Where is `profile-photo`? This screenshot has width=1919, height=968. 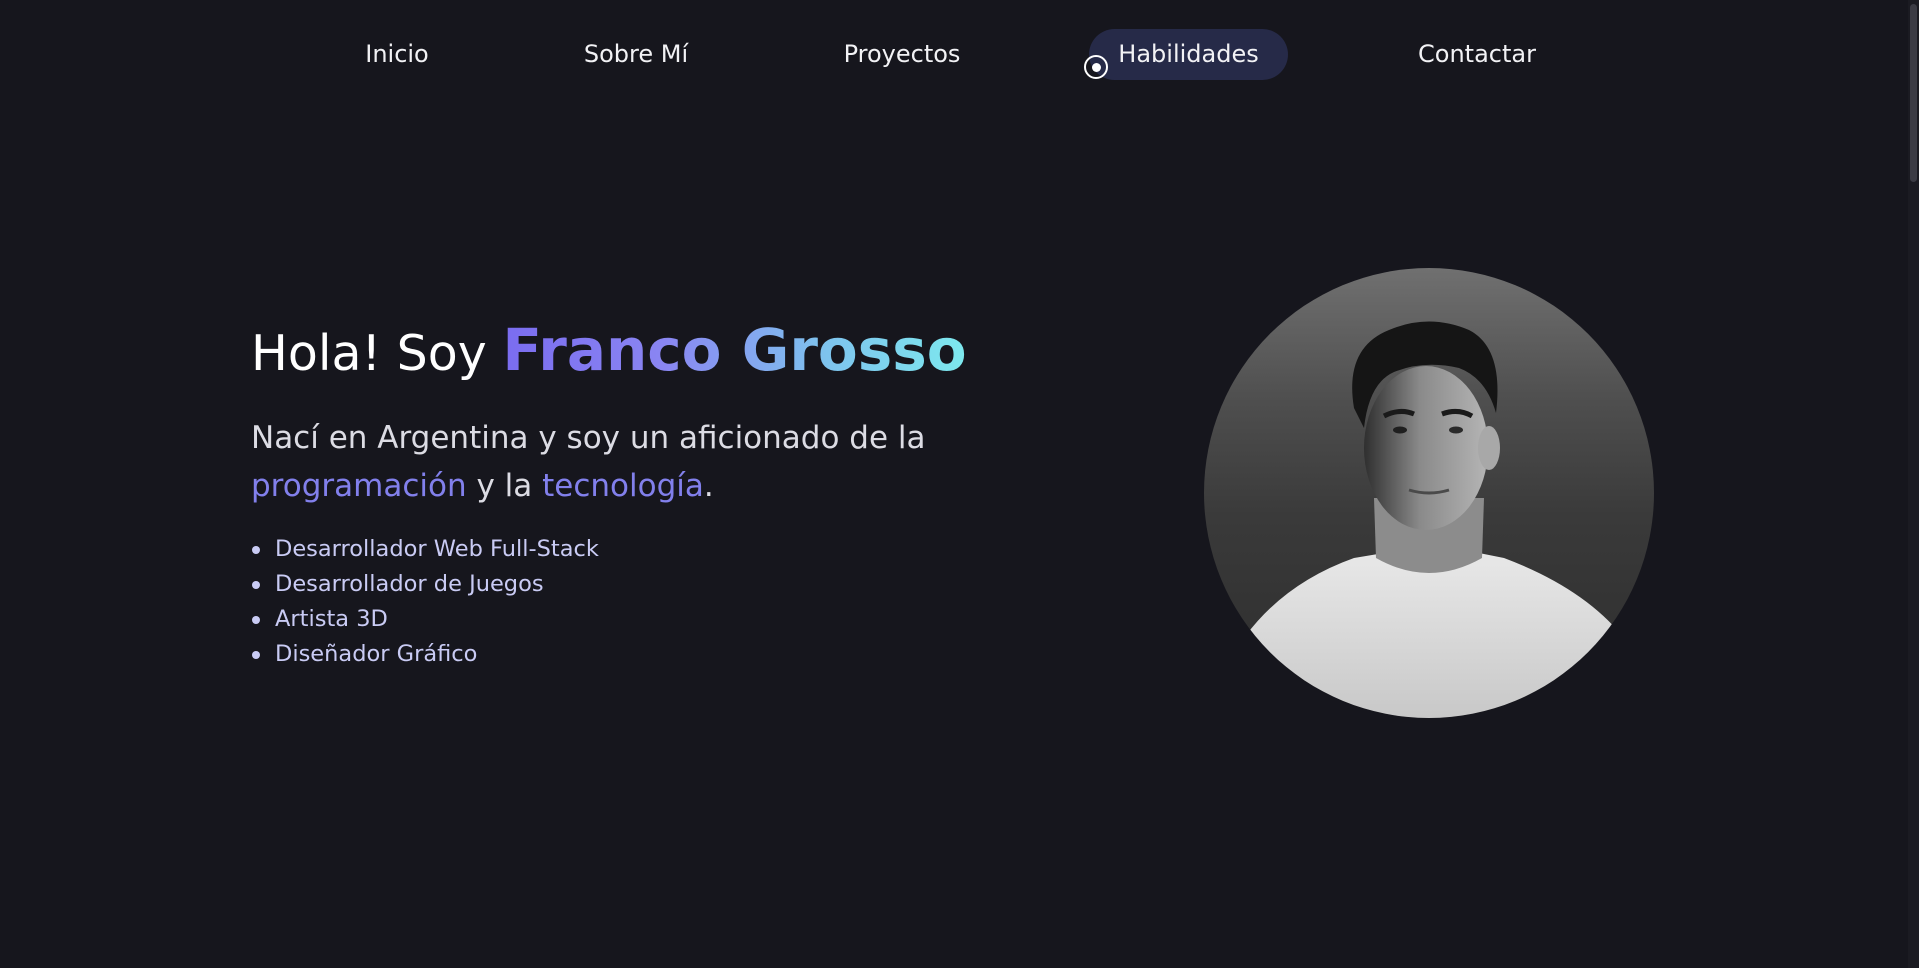
profile-photo is located at coordinates (1429, 493).